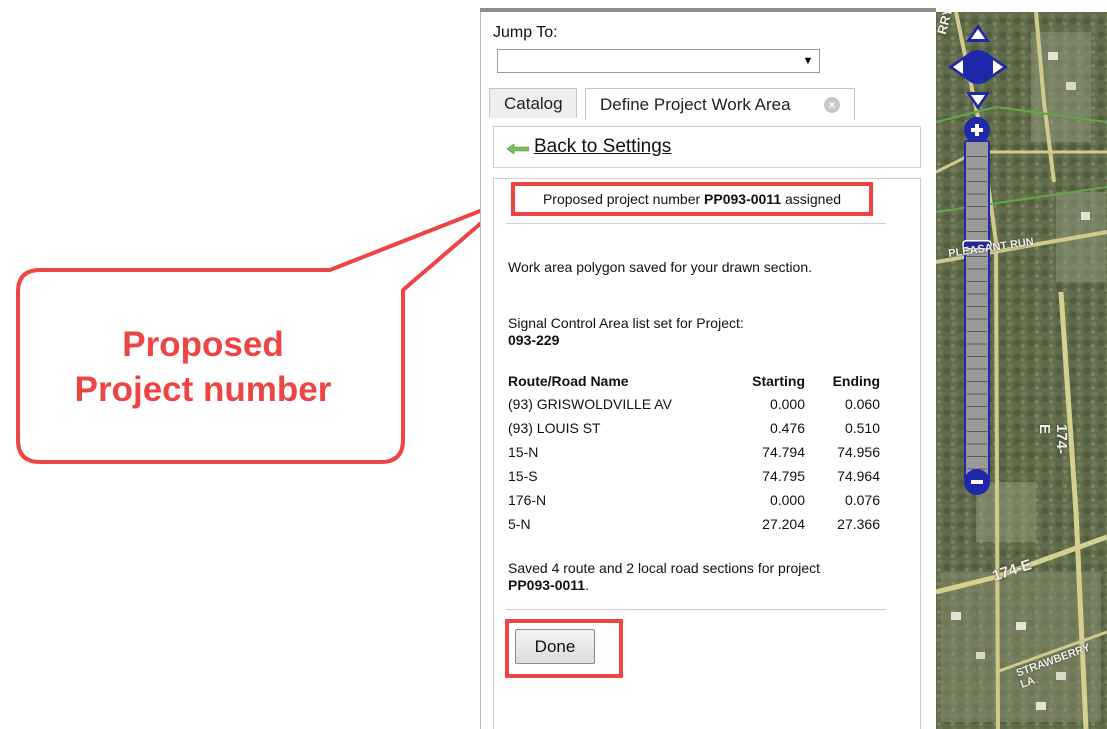  I want to click on done-button: Done, so click(555, 646).